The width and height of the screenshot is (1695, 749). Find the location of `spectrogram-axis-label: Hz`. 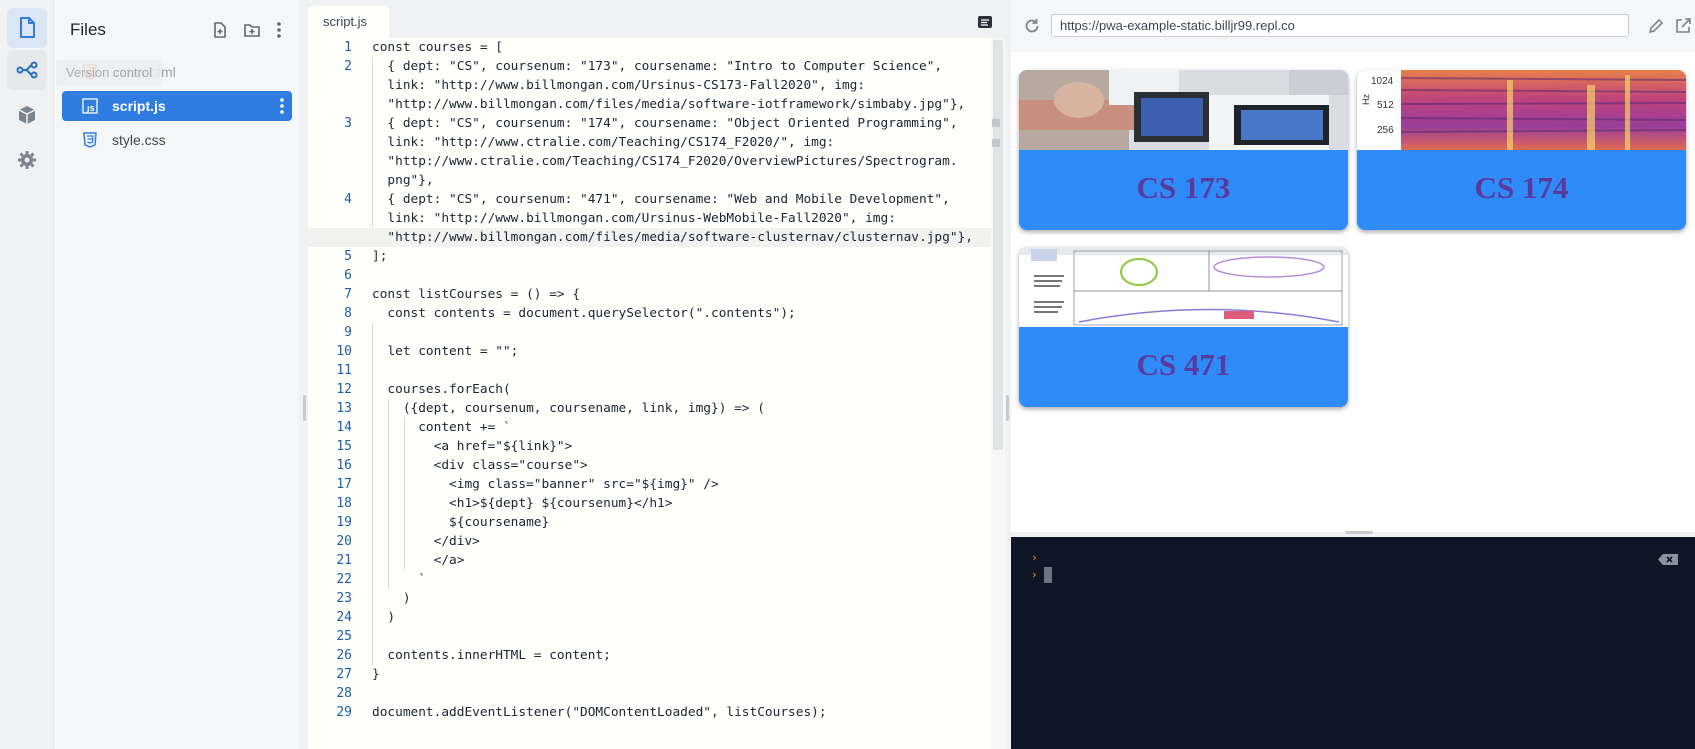

spectrogram-axis-label: Hz is located at coordinates (1366, 99).